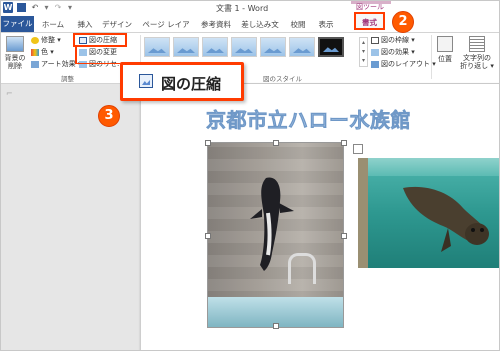 This screenshot has width=500, height=351. What do you see at coordinates (369, 21) in the screenshot?
I see `tab-format: 書式` at bounding box center [369, 21].